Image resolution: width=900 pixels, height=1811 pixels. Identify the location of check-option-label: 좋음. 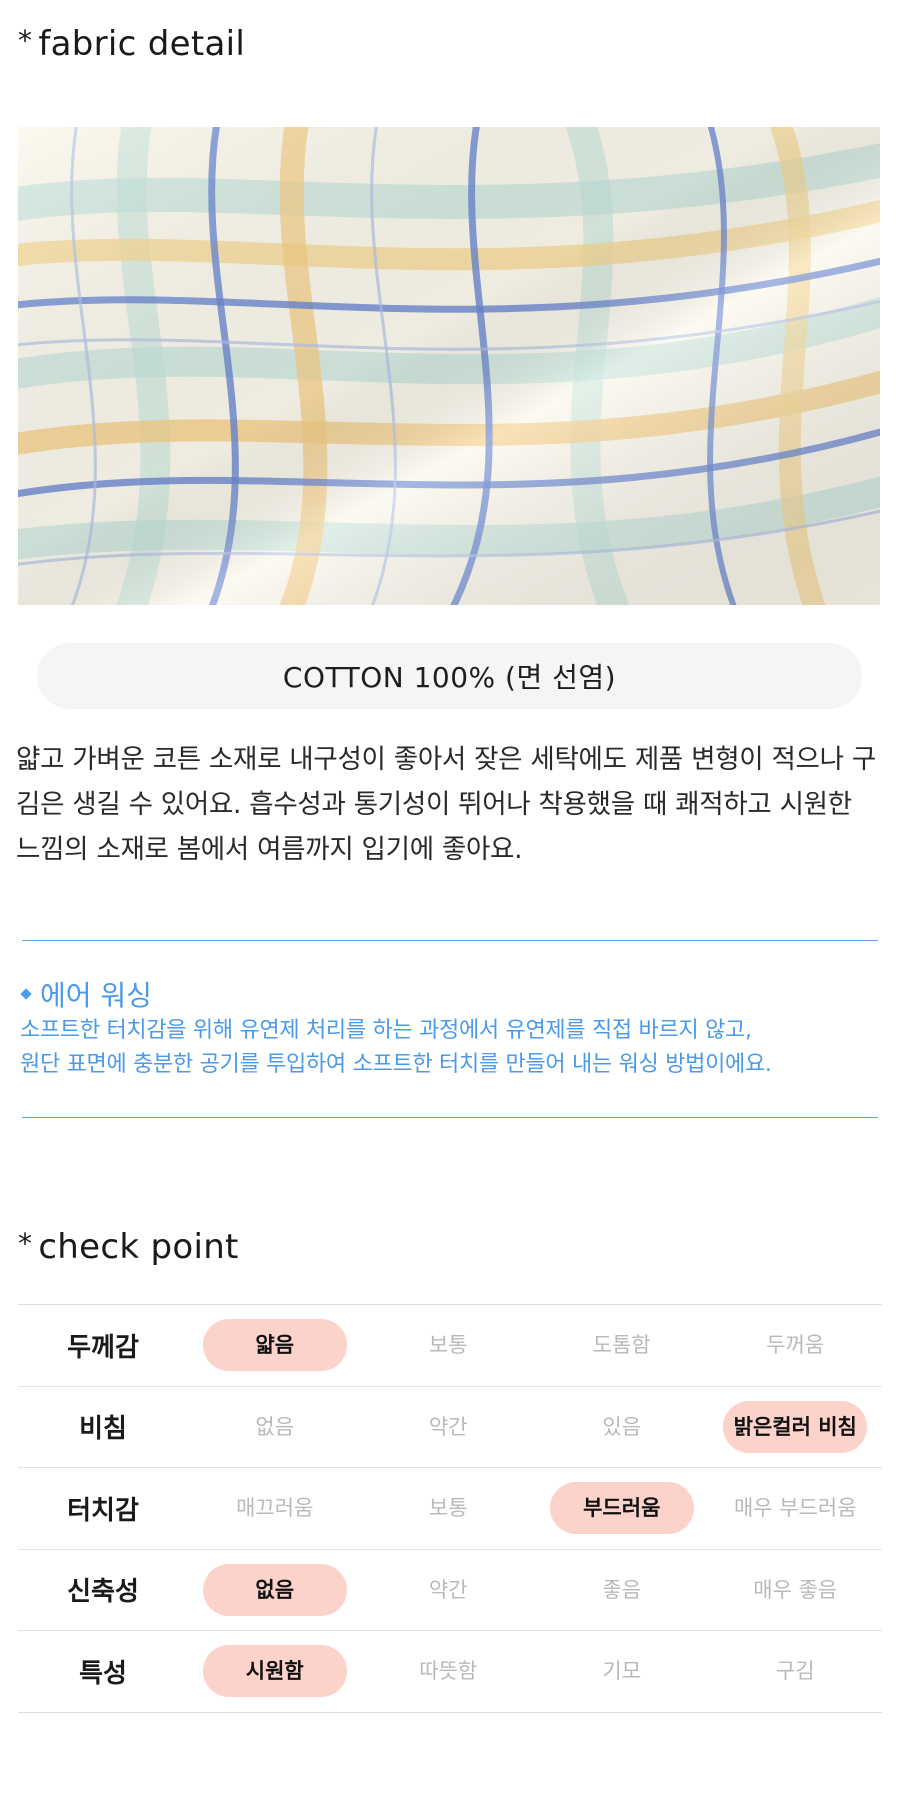
(622, 1589).